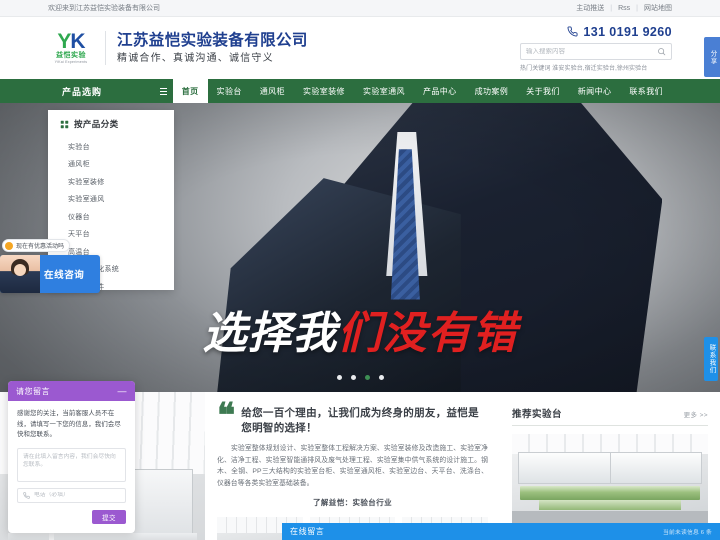 This screenshot has width=720, height=540. What do you see at coordinates (40, 247) in the screenshot?
I see `chat-promo-text: 现在有优惠活动吗` at bounding box center [40, 247].